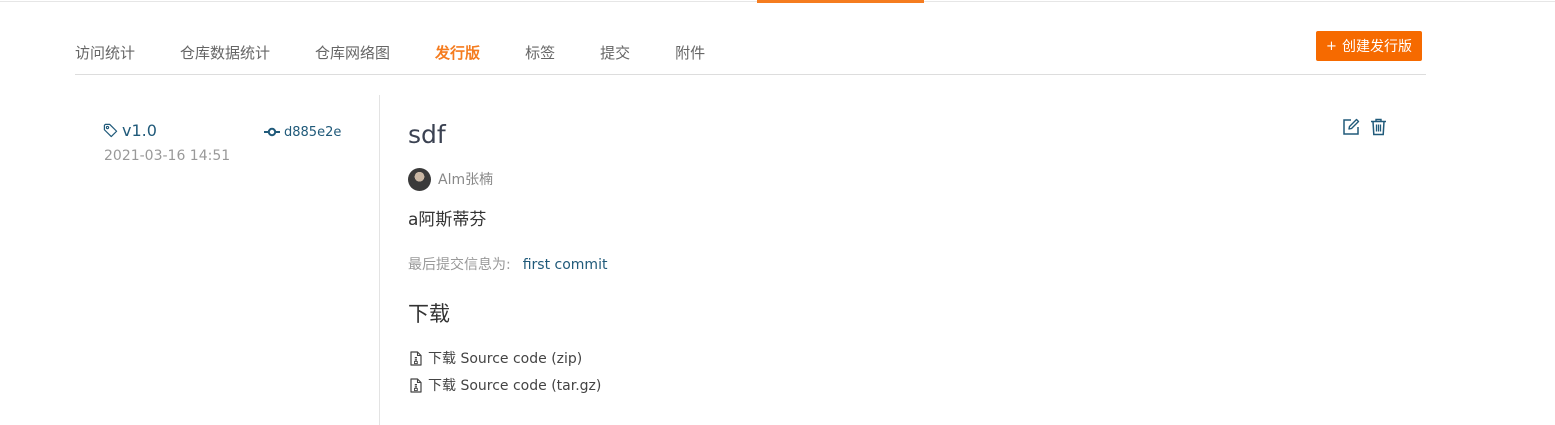  Describe the element at coordinates (167, 156) in the screenshot. I see `release-date: 2021-03-16 14:51` at that location.